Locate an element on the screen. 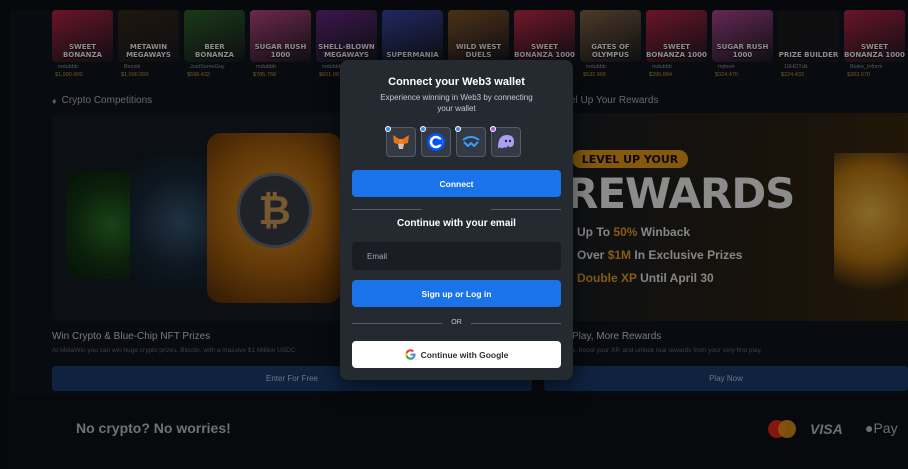  walletconnect-icon is located at coordinates (471, 141).